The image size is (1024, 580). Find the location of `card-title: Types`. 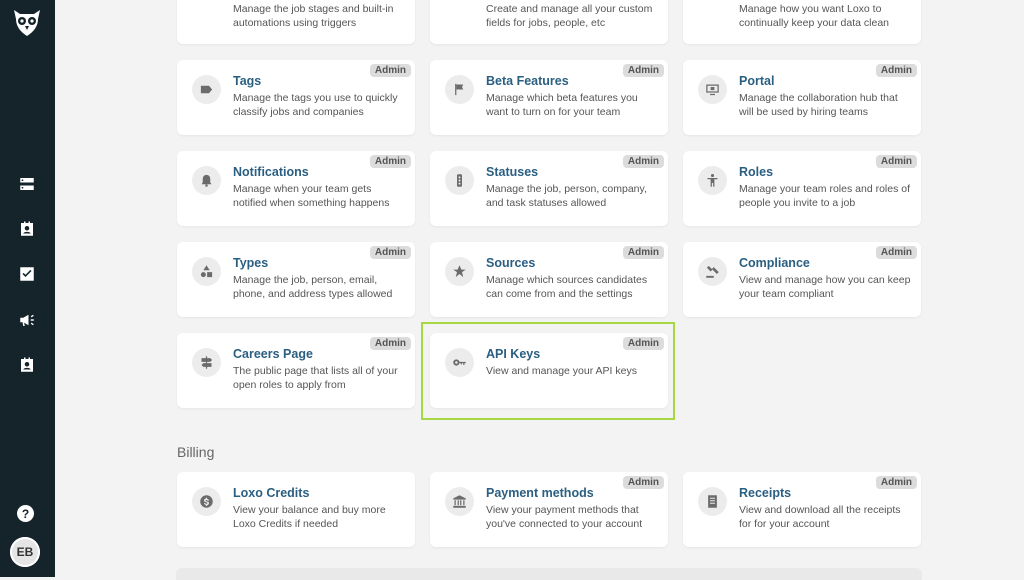

card-title: Types is located at coordinates (251, 263).